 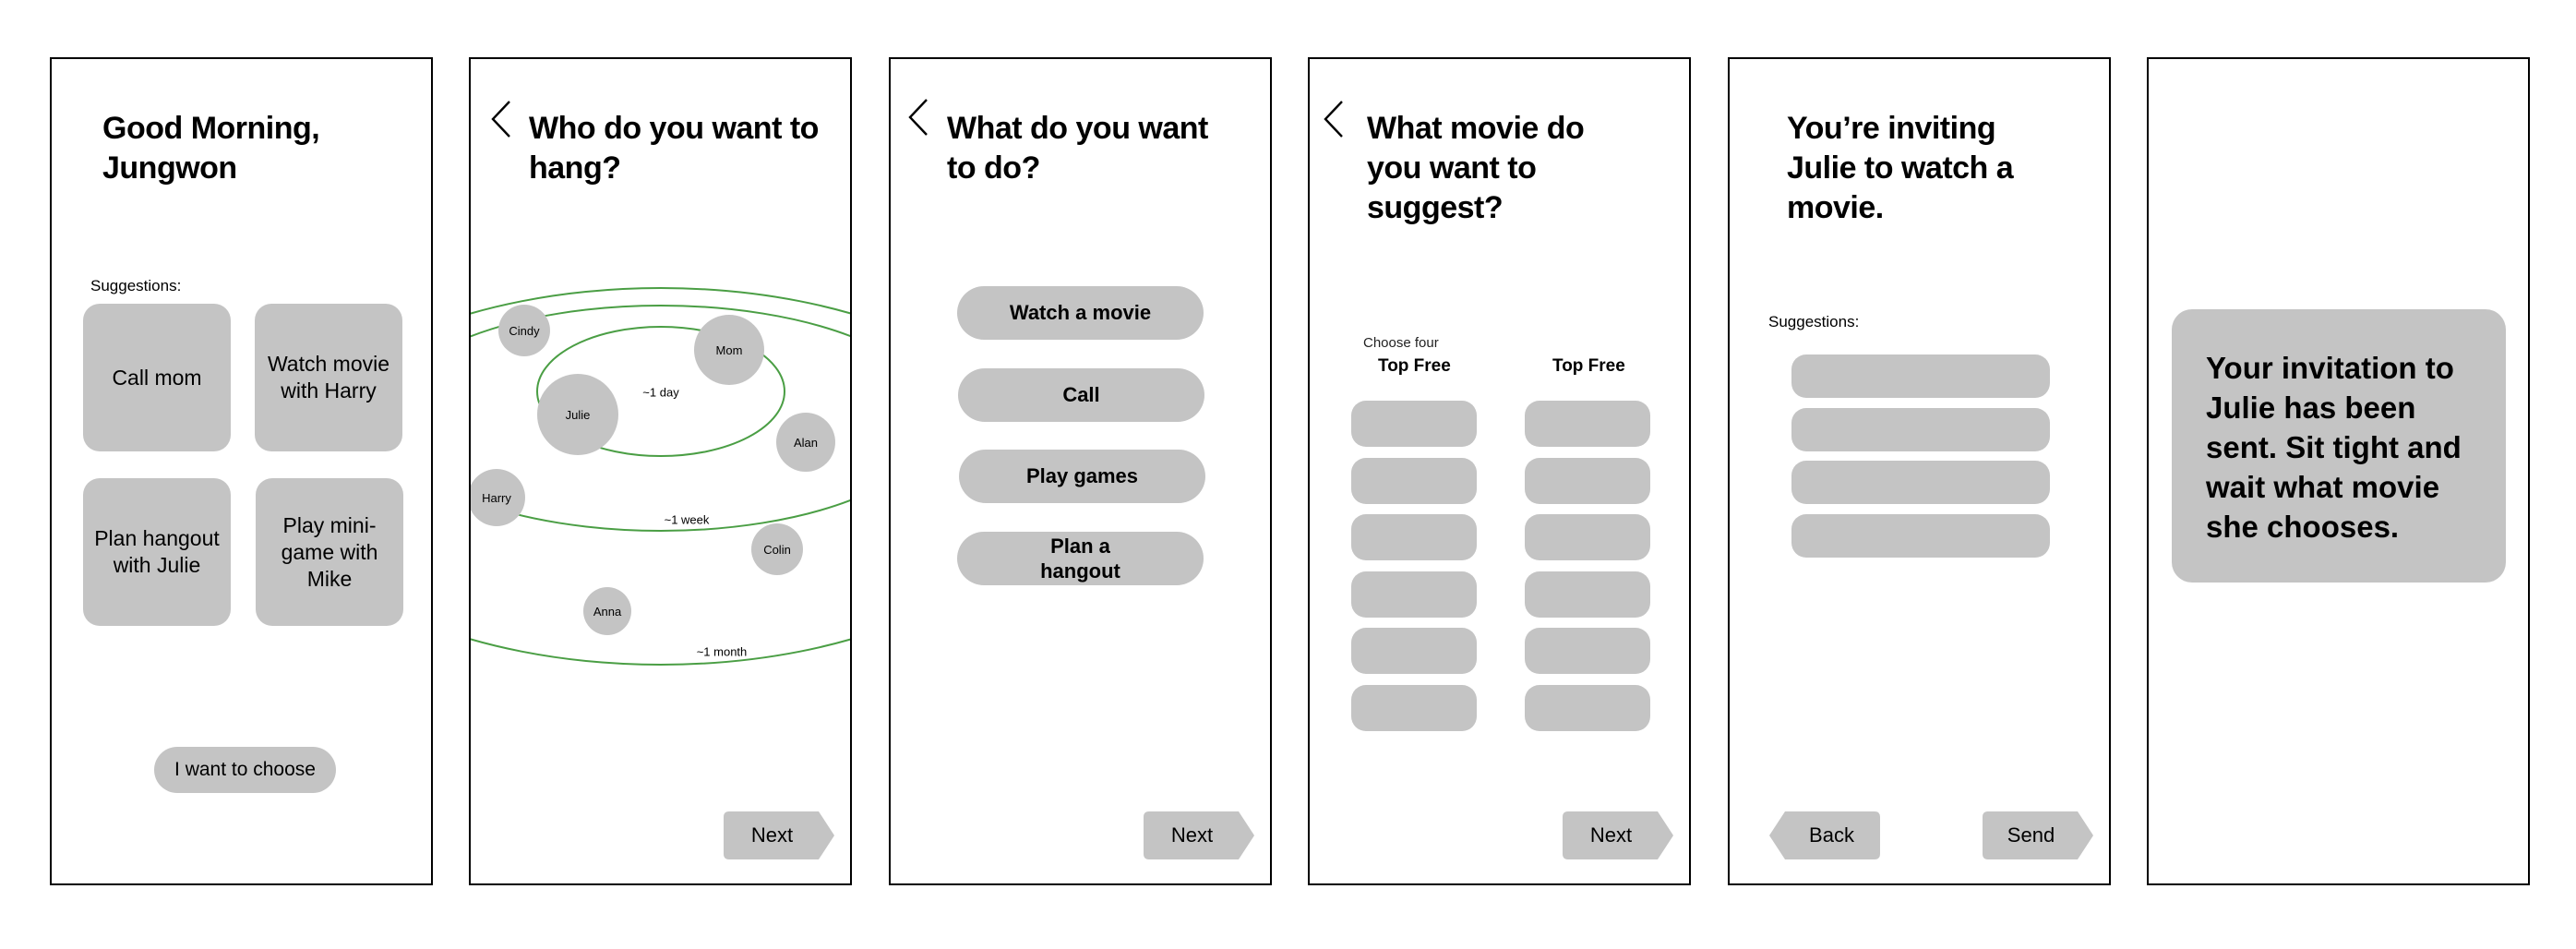 What do you see at coordinates (1401, 343) in the screenshot?
I see `choose-four-hint: Choose four` at bounding box center [1401, 343].